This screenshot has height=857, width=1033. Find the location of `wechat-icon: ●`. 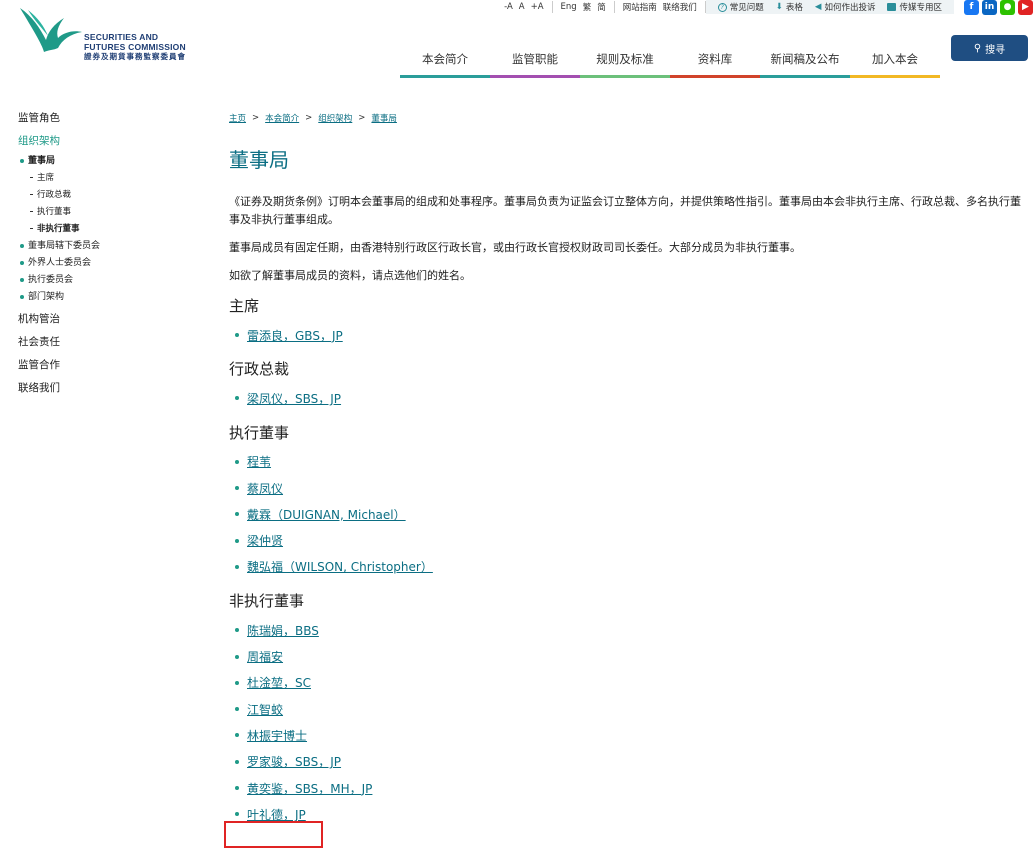

wechat-icon: ● is located at coordinates (1007, 7).